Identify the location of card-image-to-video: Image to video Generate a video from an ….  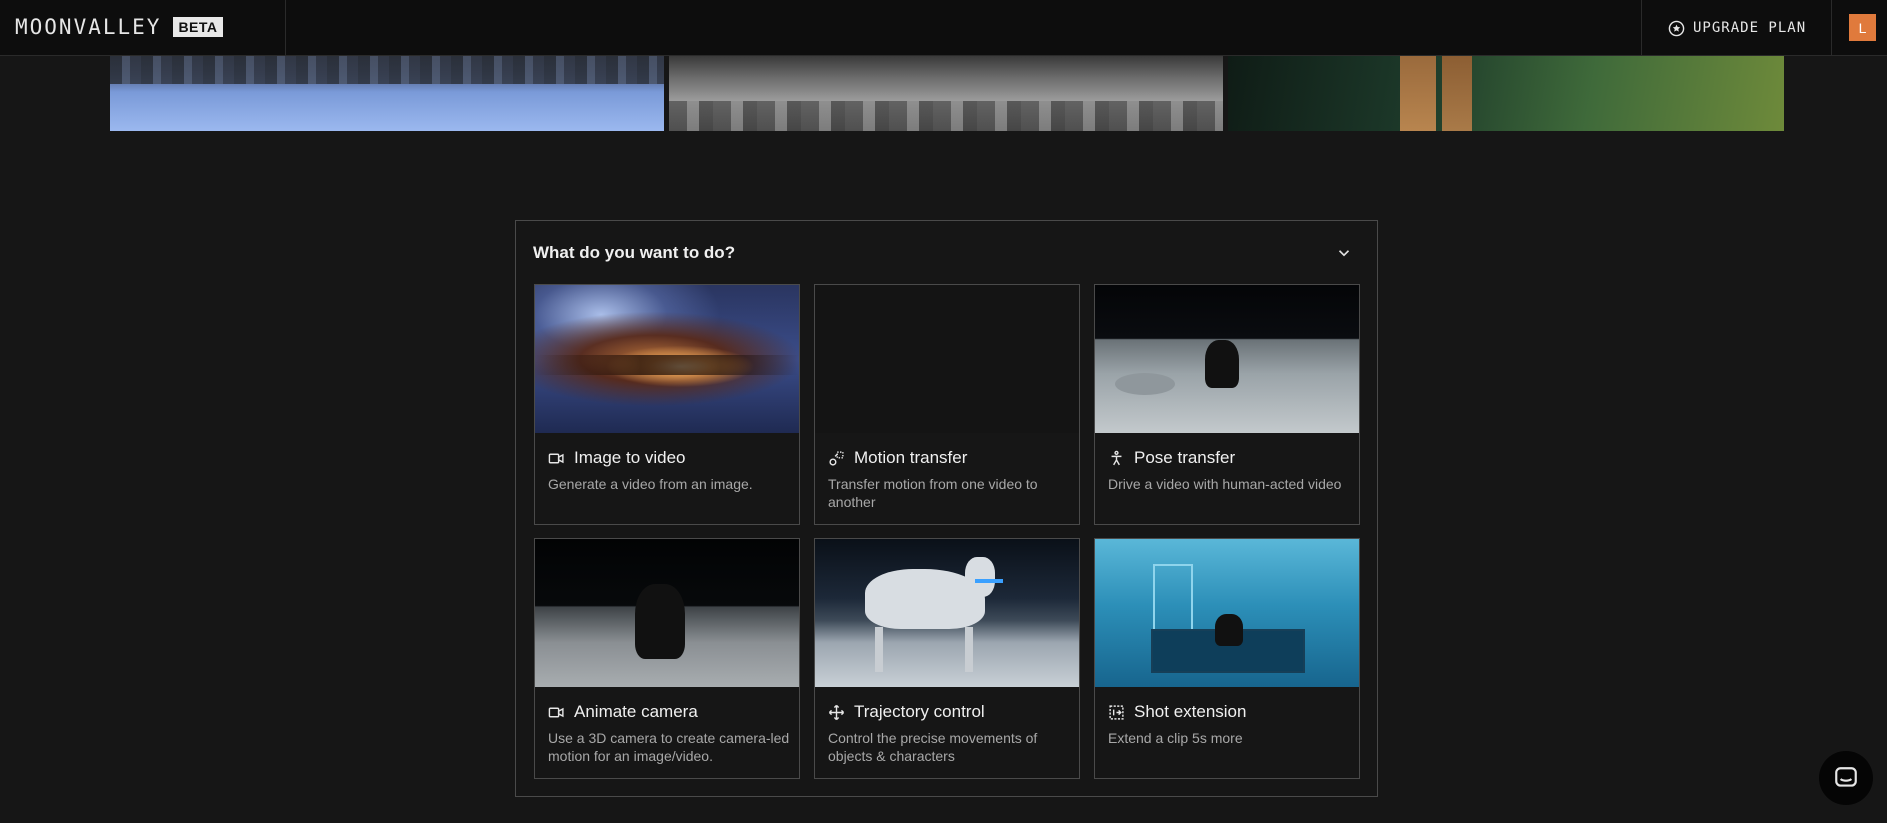
(667, 404).